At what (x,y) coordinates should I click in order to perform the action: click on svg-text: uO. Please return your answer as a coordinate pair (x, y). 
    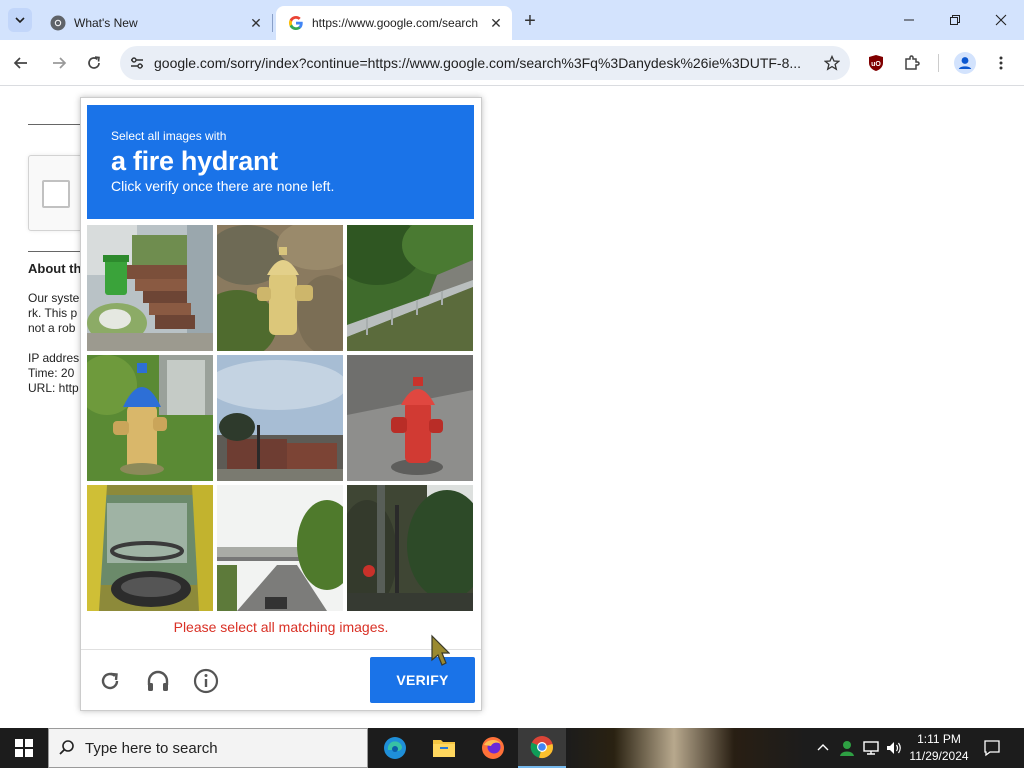
    Looking at the image, I should click on (876, 64).